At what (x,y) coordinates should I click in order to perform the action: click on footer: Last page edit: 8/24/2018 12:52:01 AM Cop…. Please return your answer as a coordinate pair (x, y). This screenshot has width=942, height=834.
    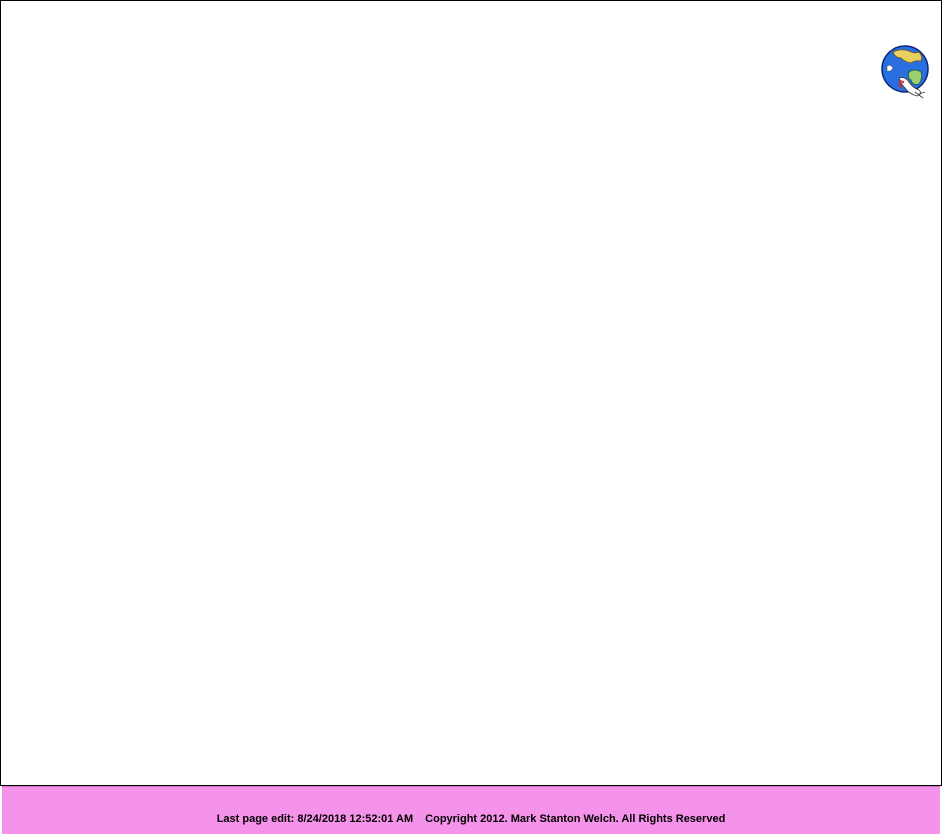
    Looking at the image, I should click on (471, 810).